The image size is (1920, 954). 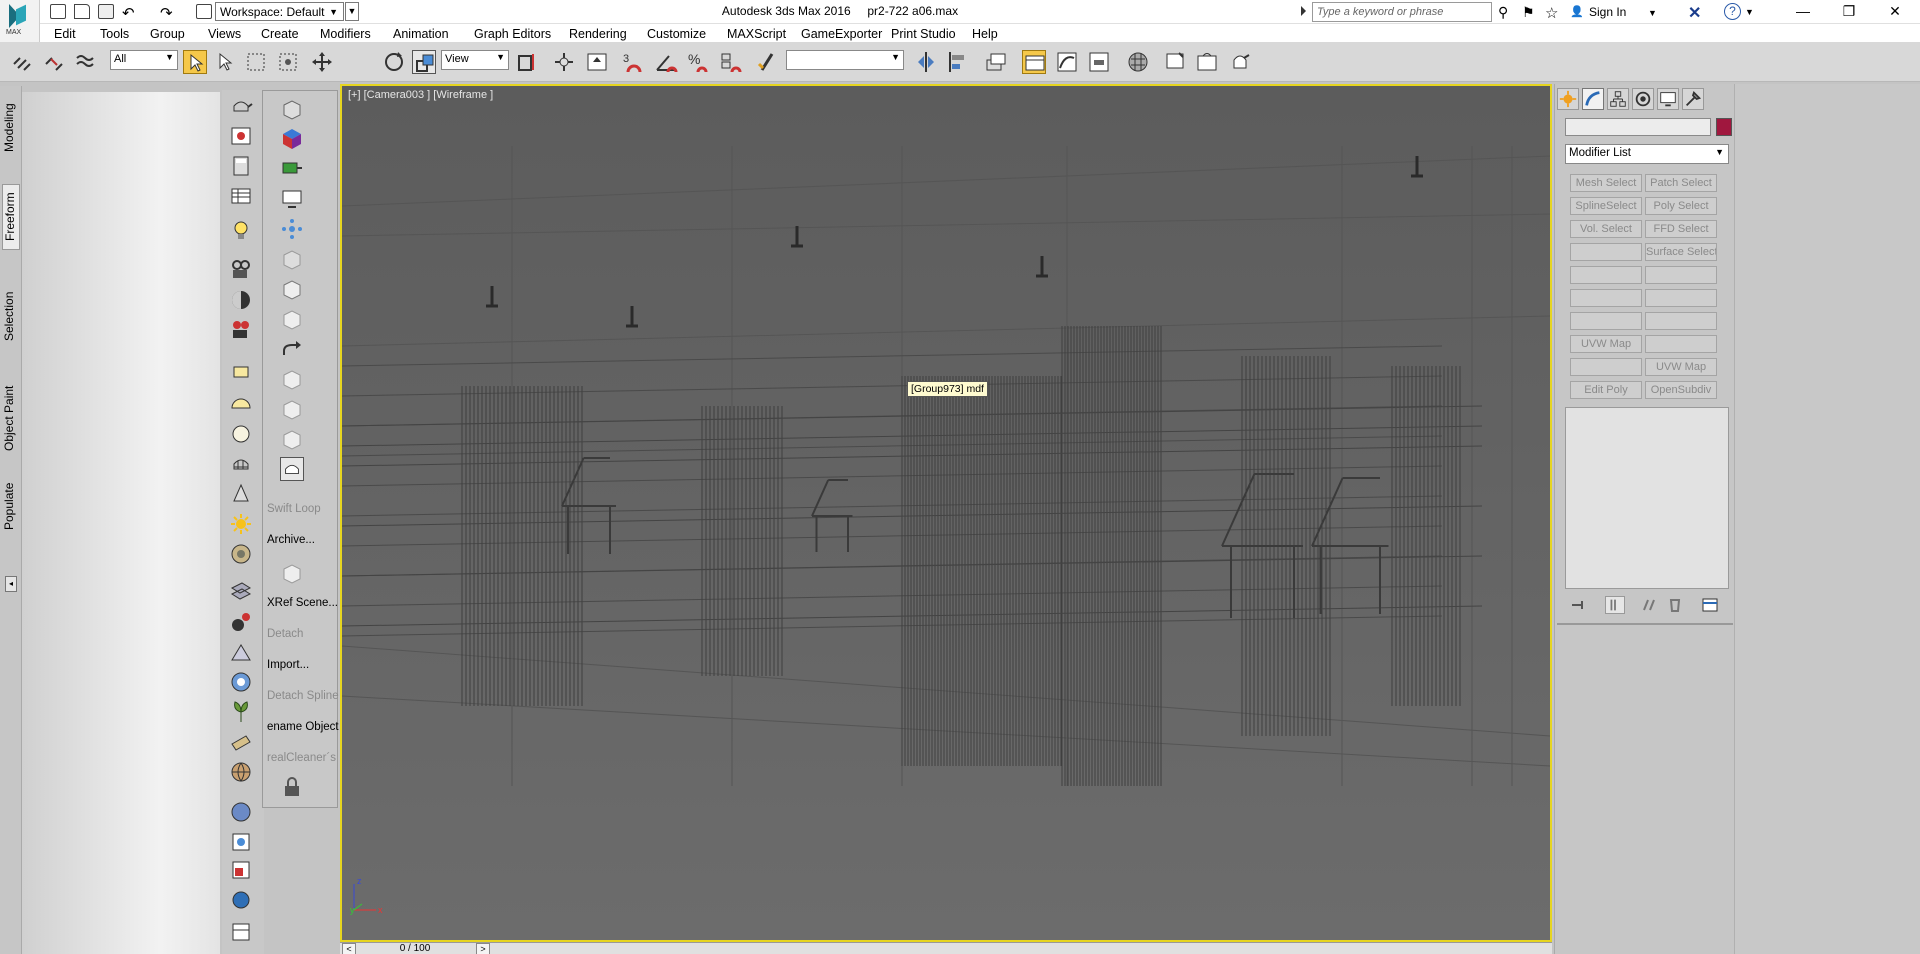 What do you see at coordinates (564, 62) in the screenshot?
I see `manipulate-icon` at bounding box center [564, 62].